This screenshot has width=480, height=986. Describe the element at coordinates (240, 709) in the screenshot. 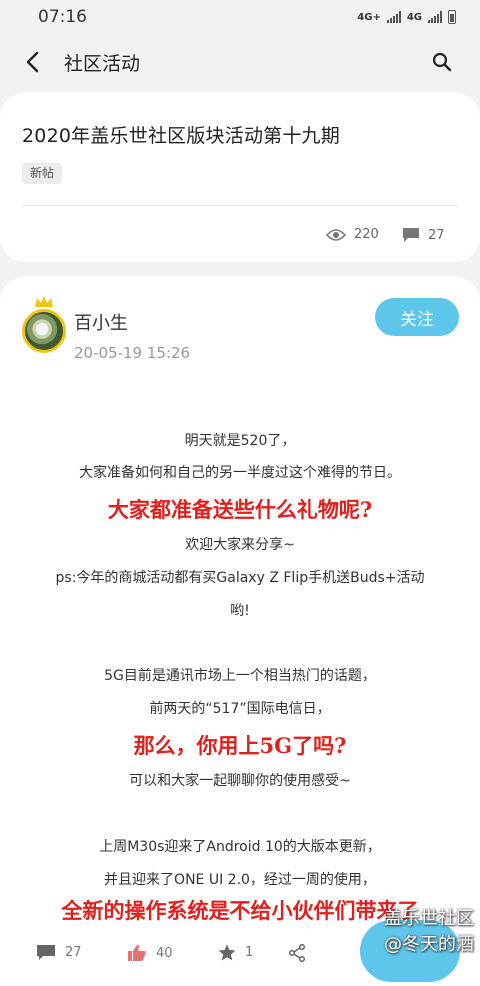

I see `post-line: 前两天的“517”国际电信日，` at that location.